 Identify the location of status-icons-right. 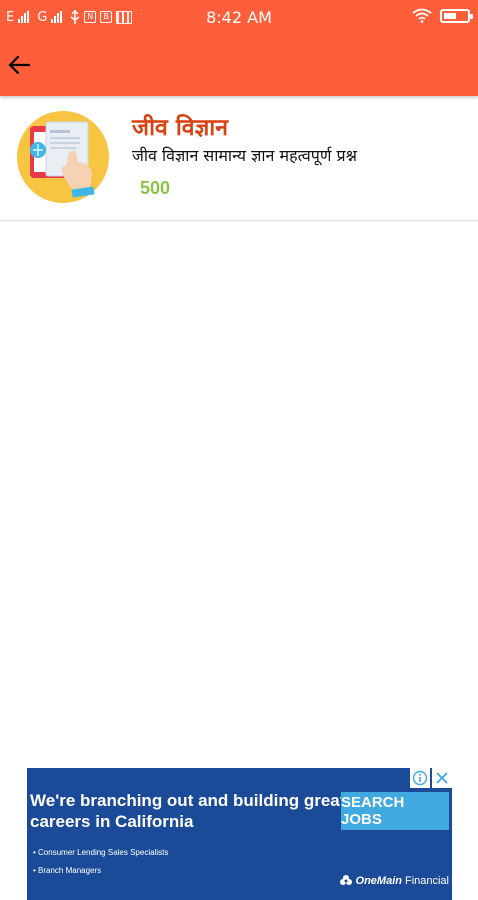
(442, 15).